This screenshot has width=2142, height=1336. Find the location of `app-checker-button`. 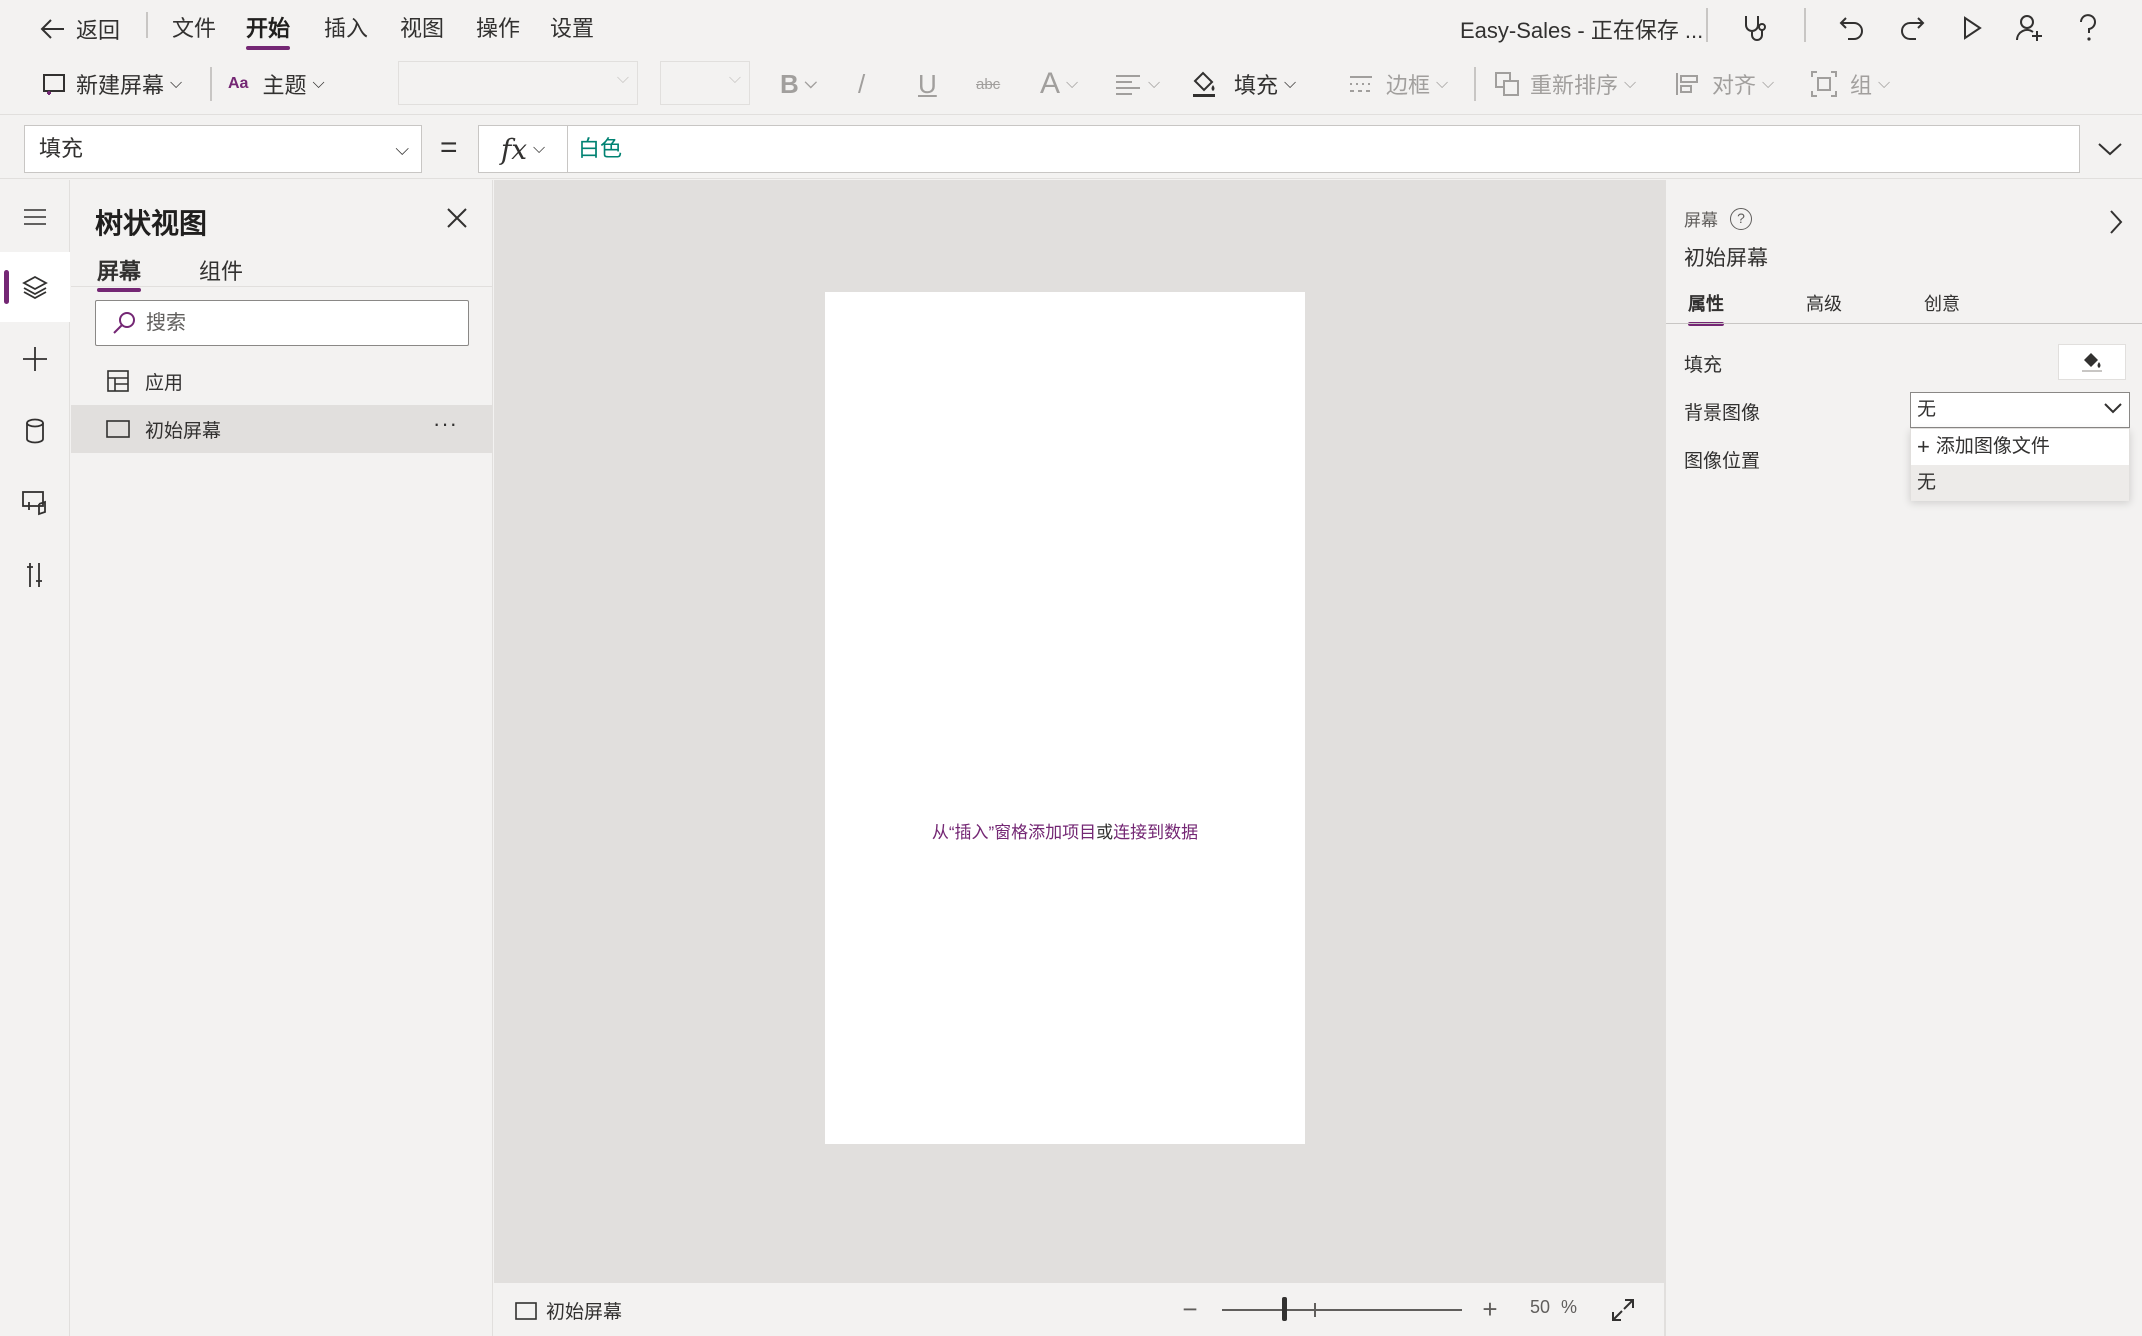

app-checker-button is located at coordinates (1754, 28).